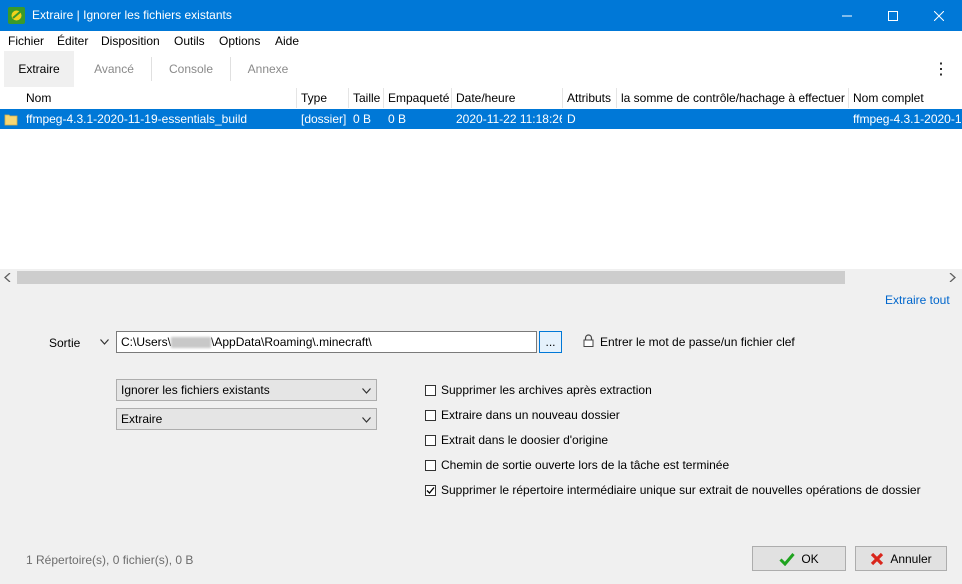 This screenshot has height=584, width=962. Describe the element at coordinates (733, 98) in the screenshot. I see `column-header-checksum: la somme de contrôle/hachage à effectuer` at that location.